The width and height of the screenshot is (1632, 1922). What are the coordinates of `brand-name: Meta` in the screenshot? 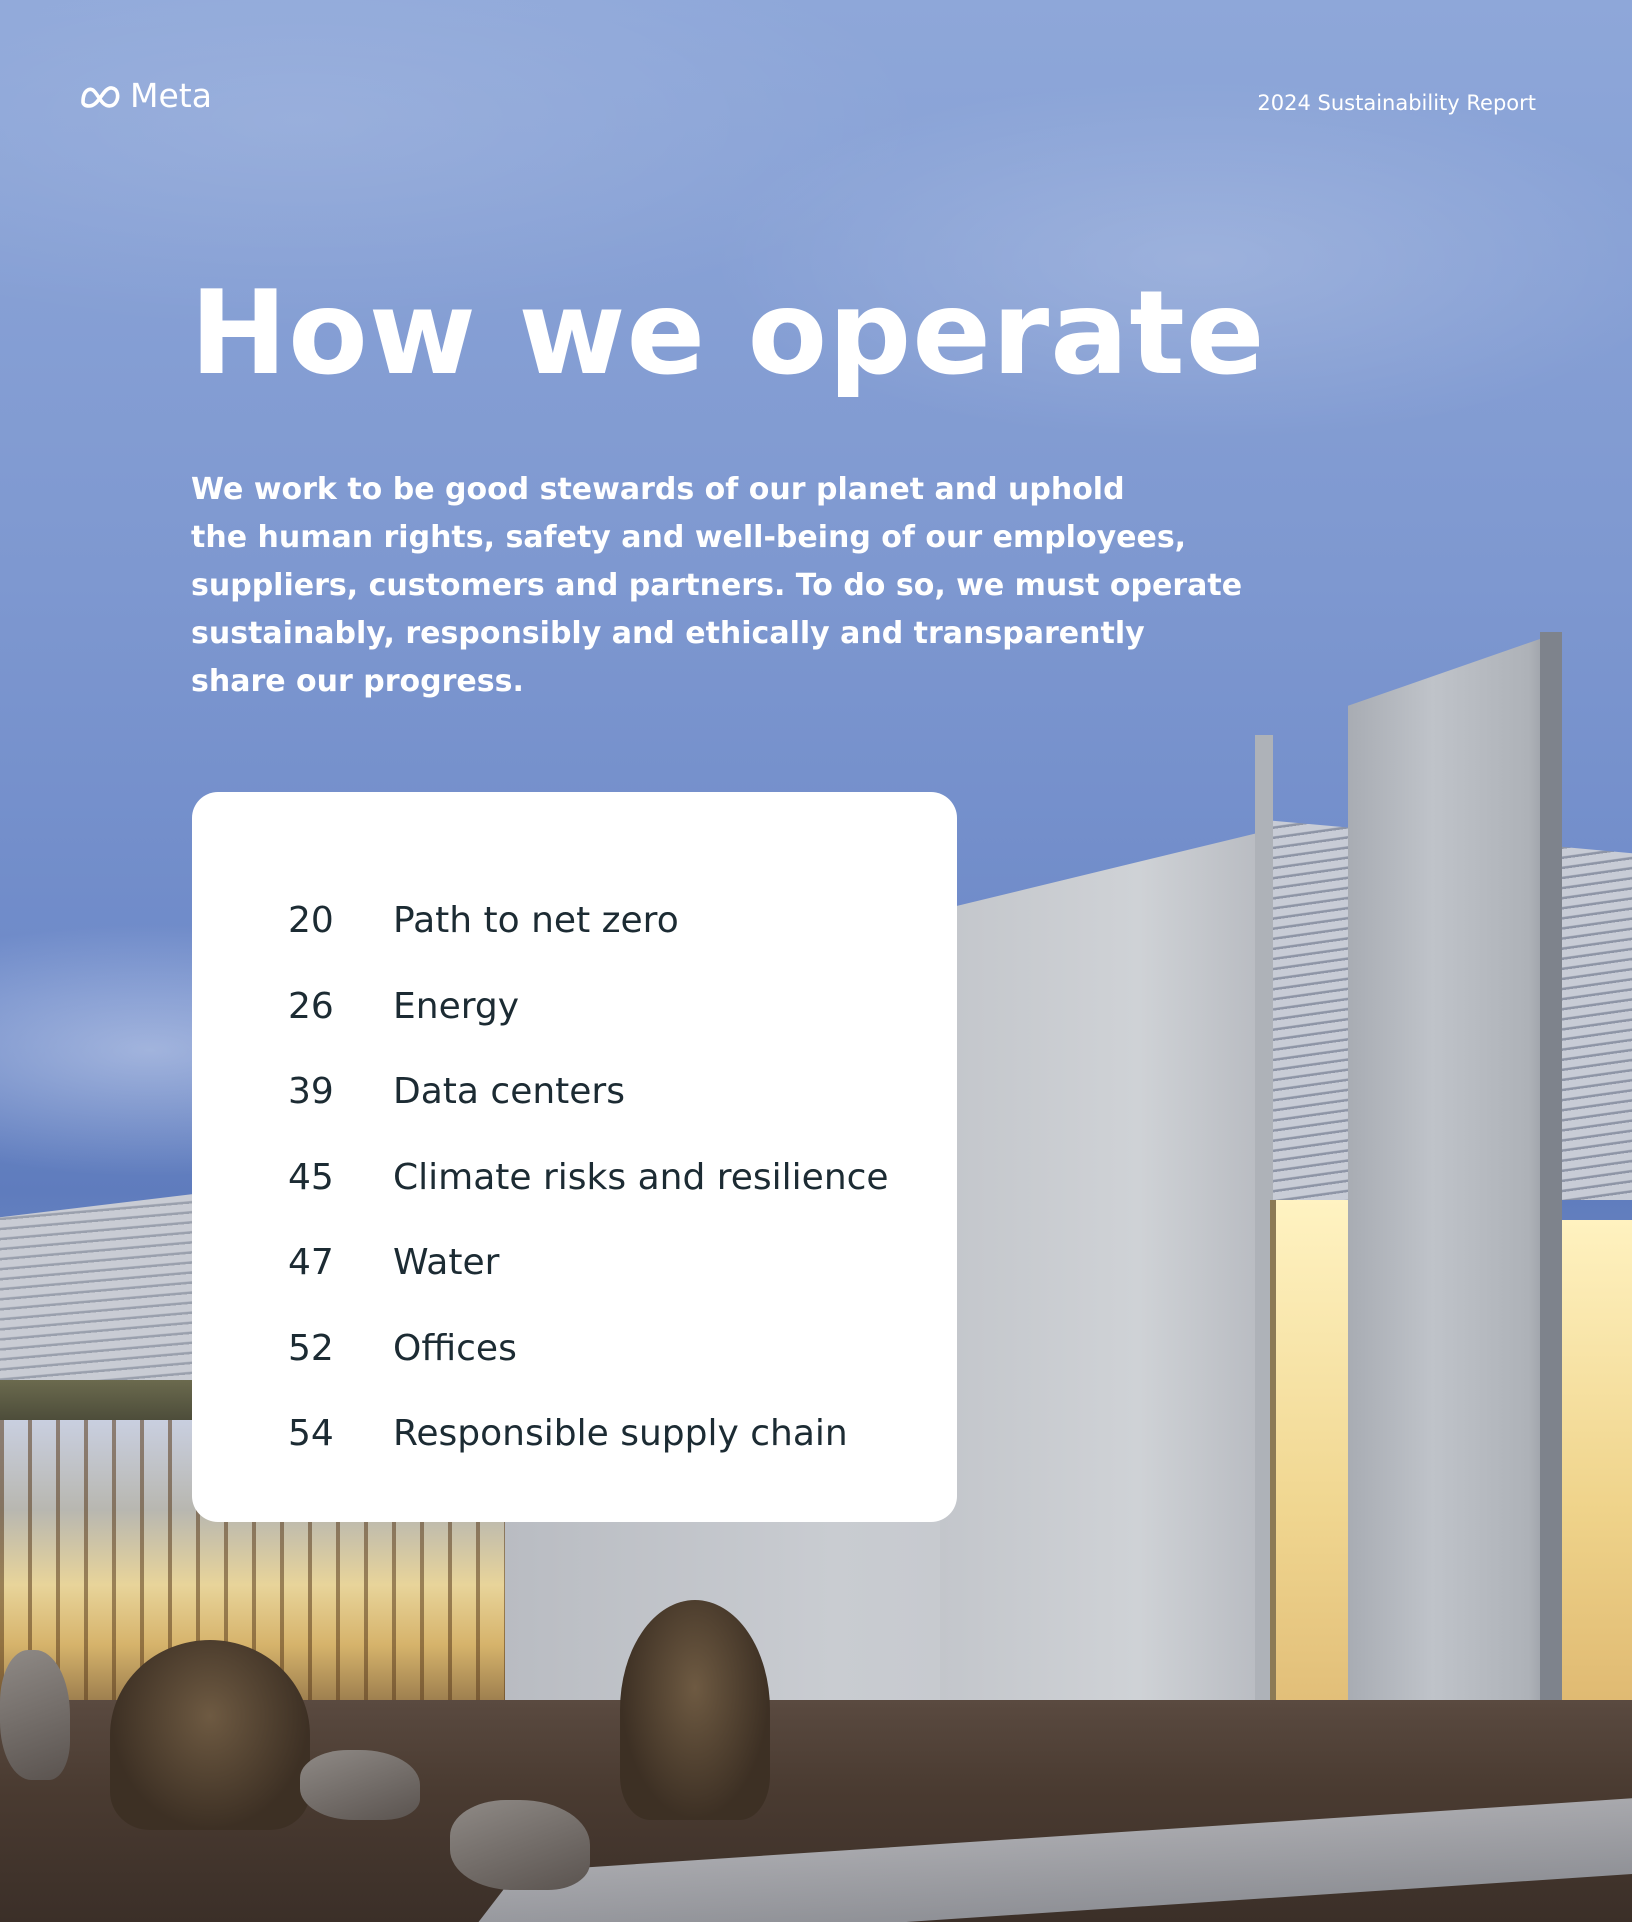 It's located at (171, 95).